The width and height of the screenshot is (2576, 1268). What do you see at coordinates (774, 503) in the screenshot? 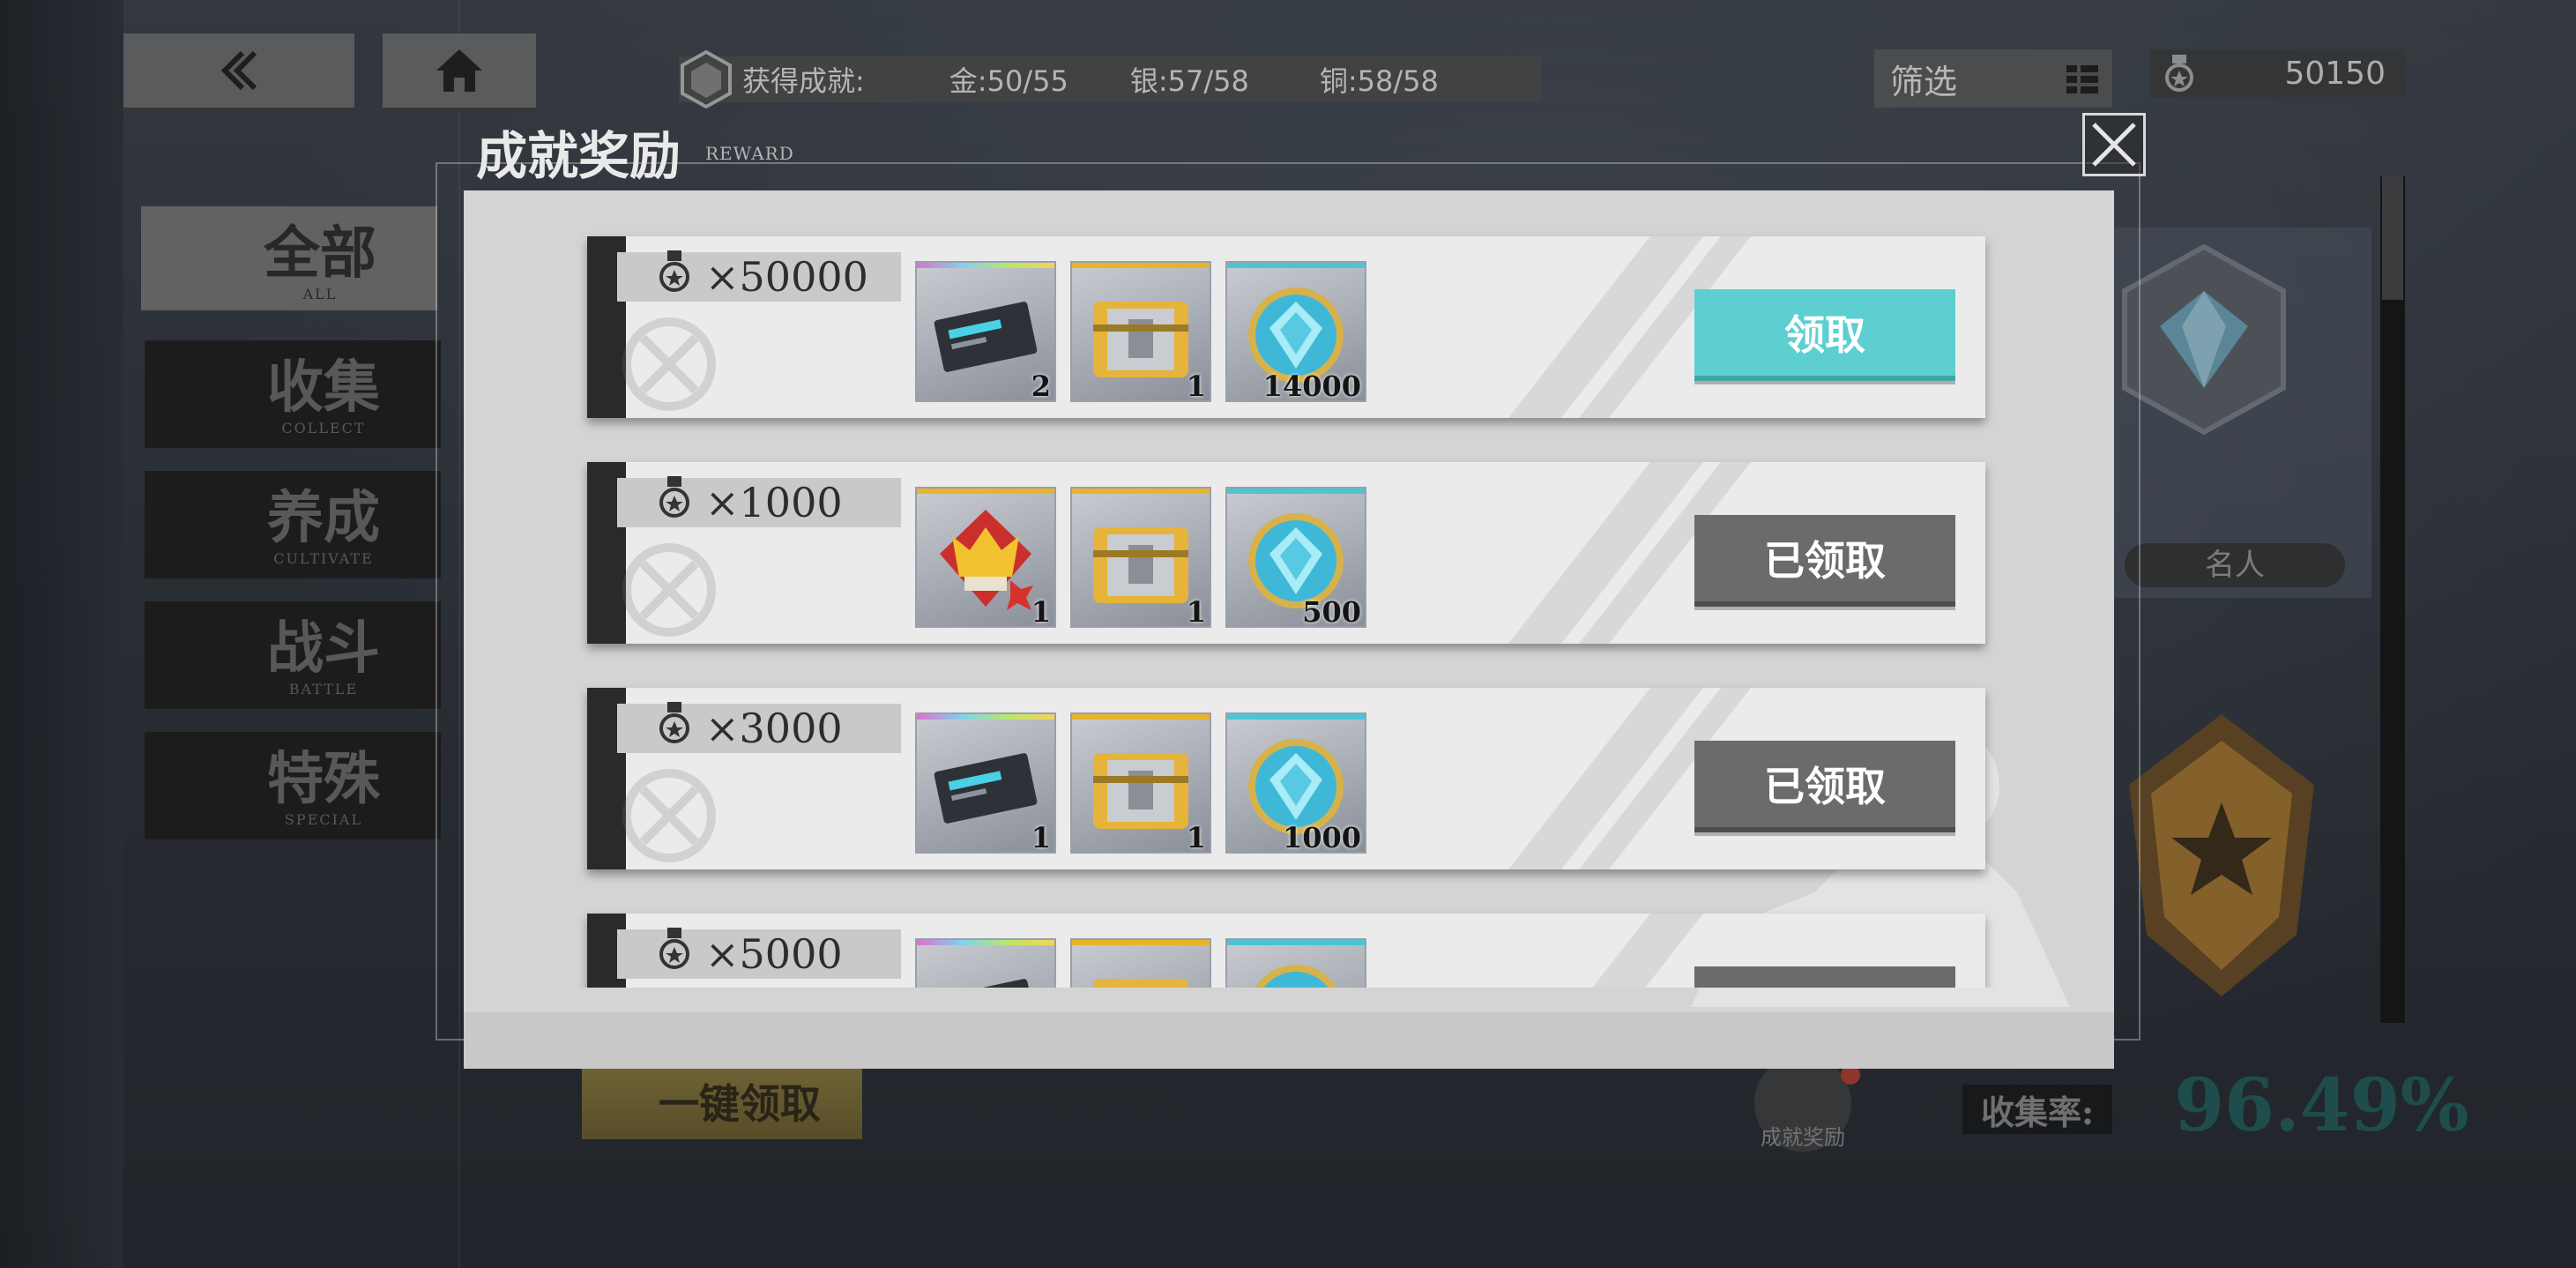
I see `points-value: ×1000` at bounding box center [774, 503].